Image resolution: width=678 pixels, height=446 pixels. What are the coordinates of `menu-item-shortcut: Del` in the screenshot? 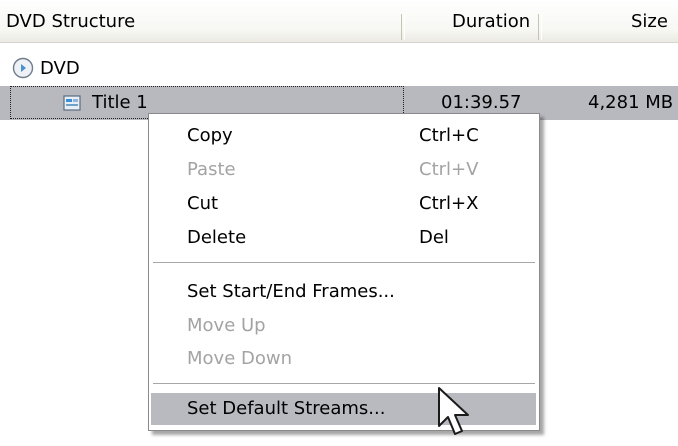 It's located at (434, 237).